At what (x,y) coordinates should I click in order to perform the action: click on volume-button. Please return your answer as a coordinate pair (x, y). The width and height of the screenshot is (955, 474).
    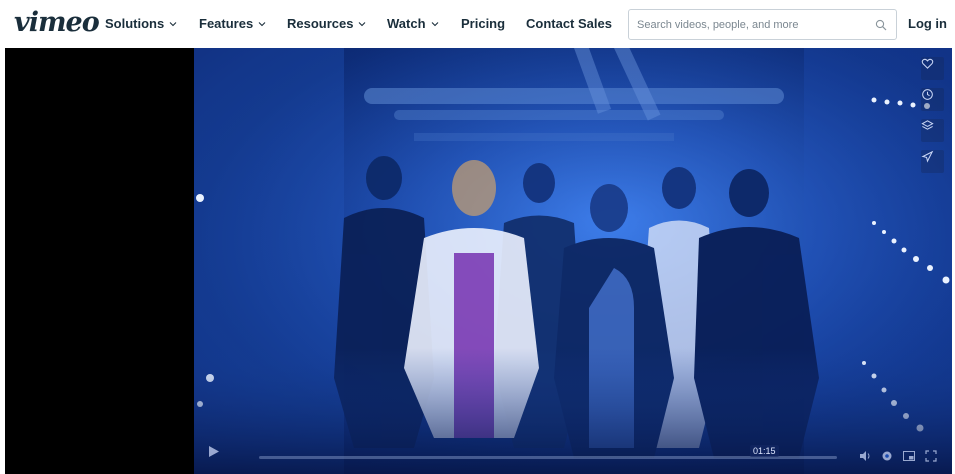
    Looking at the image, I should click on (865, 456).